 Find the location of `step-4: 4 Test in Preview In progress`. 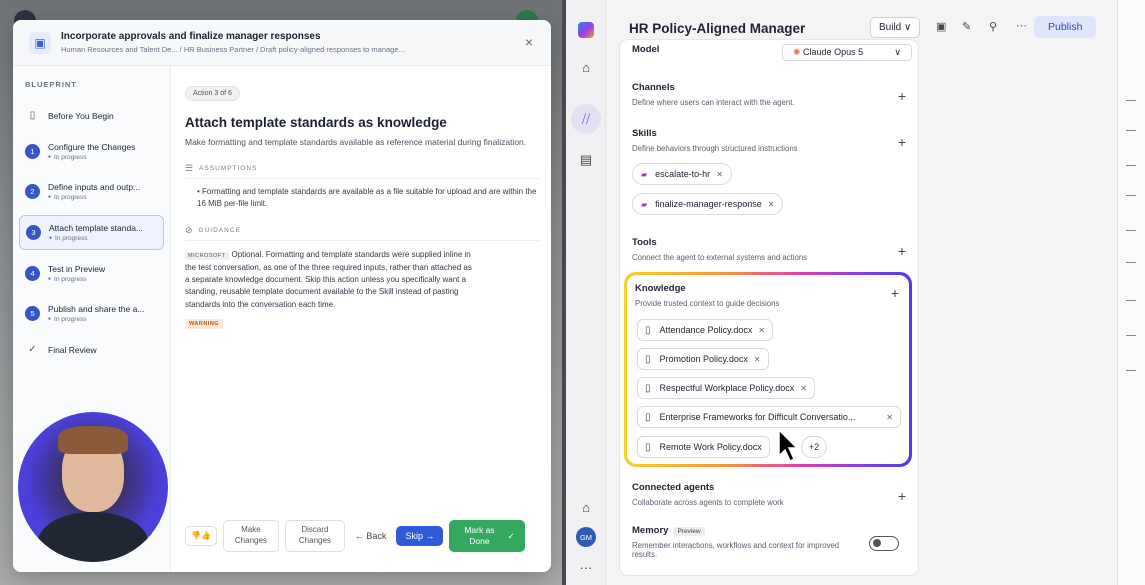

step-4: 4 Test in Preview In progress is located at coordinates (91, 273).